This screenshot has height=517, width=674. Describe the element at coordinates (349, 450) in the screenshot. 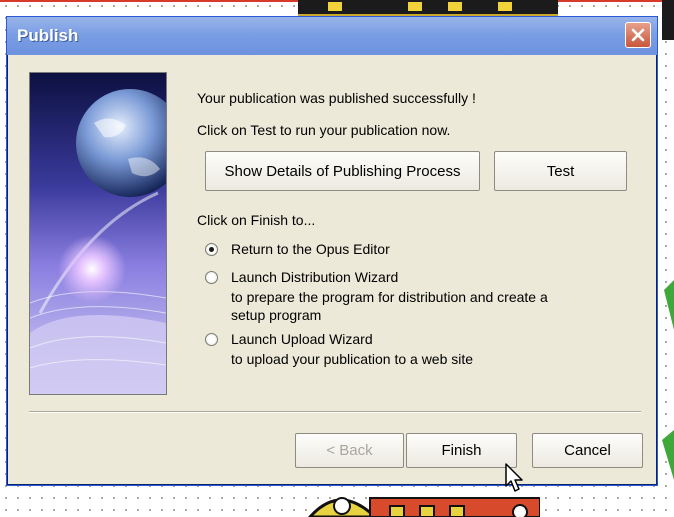

I see `back-button: < Back` at that location.